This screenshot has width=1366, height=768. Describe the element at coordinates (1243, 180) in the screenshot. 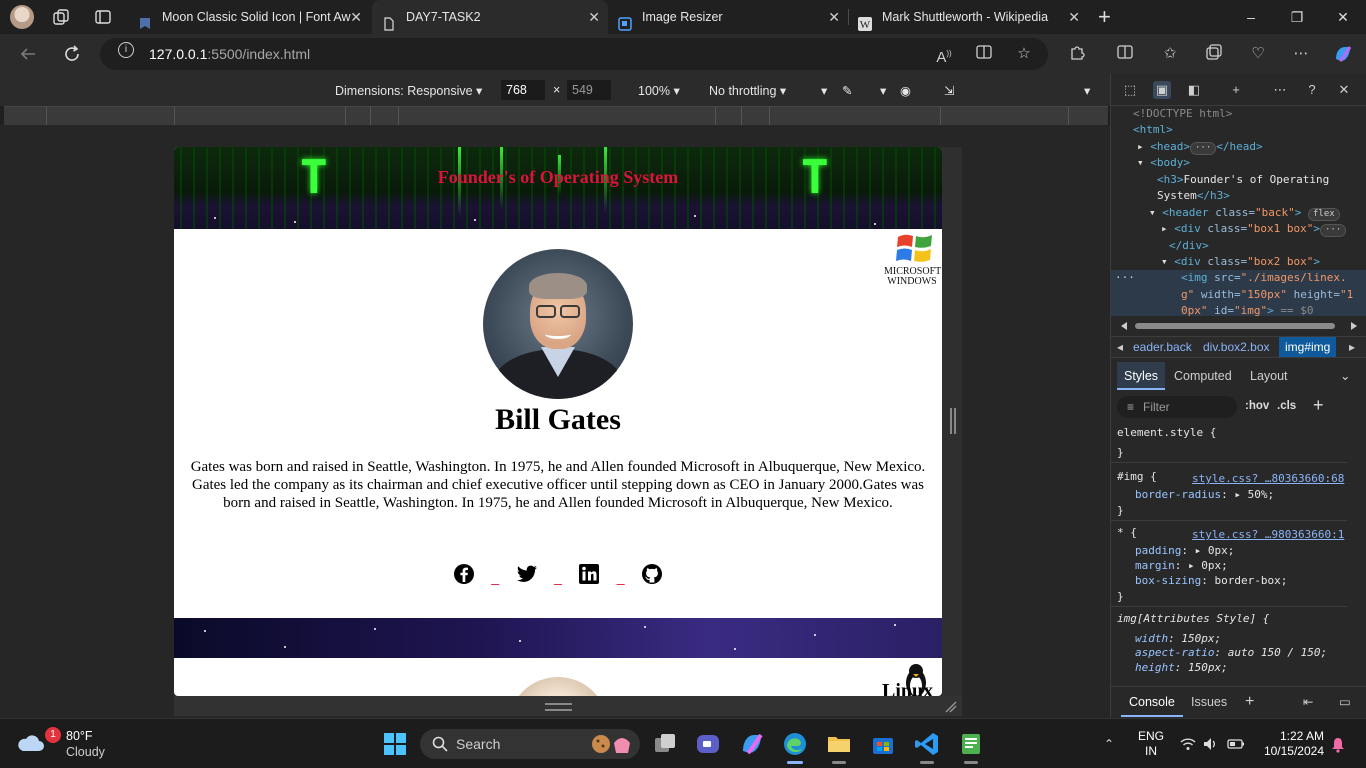

I see `dom-node-h3: <h3>Founder's of Operating` at that location.